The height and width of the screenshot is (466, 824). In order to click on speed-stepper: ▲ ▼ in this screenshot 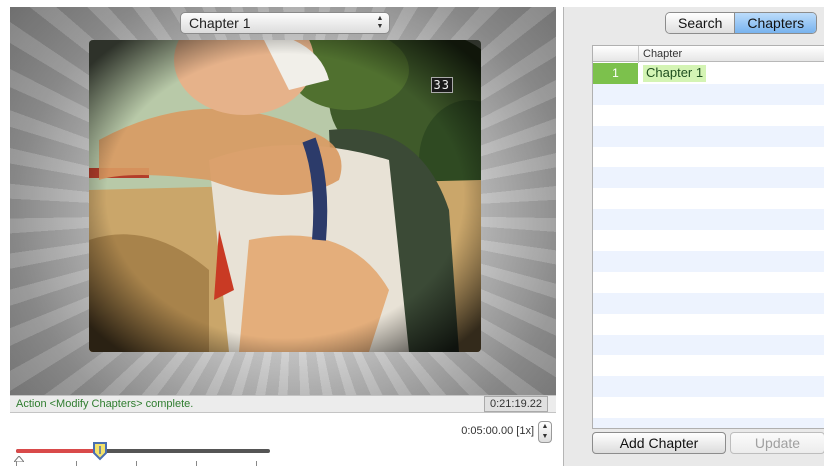, I will do `click(545, 432)`.